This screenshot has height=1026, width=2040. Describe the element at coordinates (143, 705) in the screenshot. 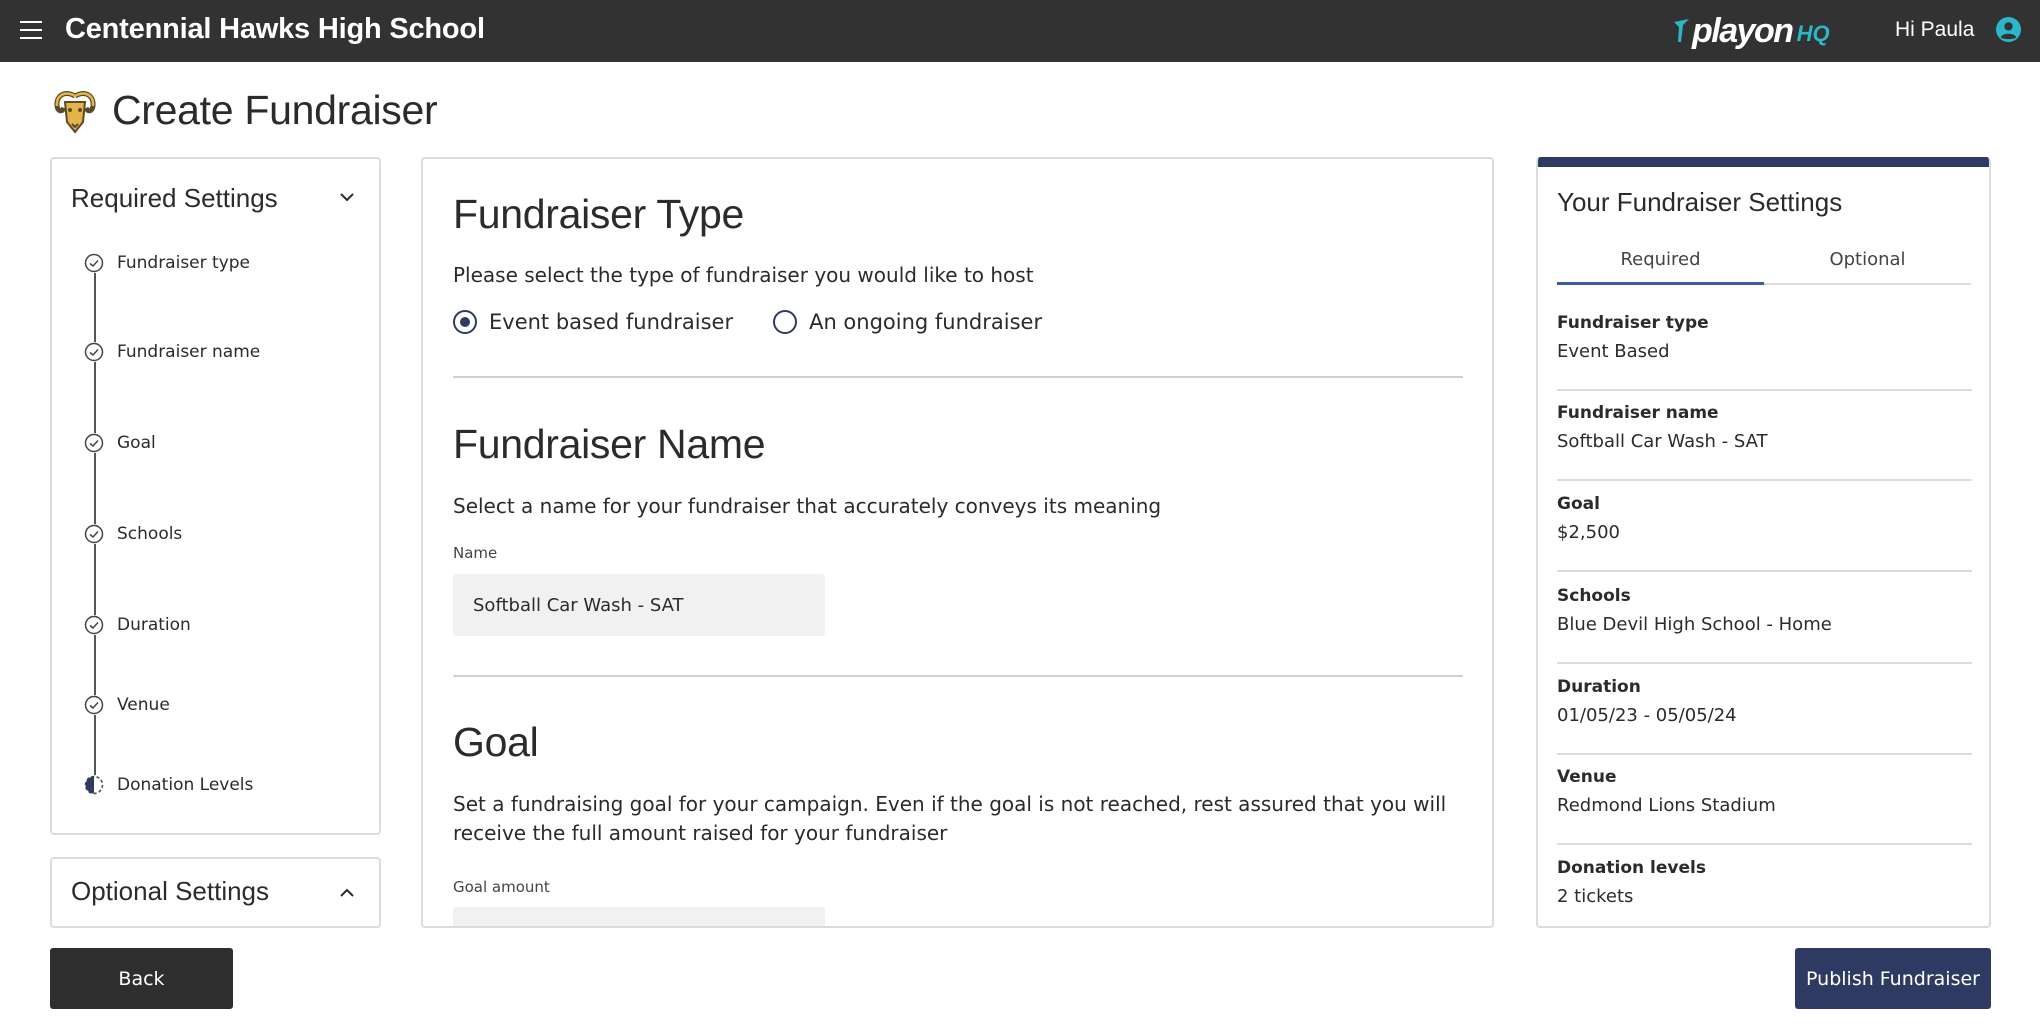

I see `step-label: Venue` at that location.